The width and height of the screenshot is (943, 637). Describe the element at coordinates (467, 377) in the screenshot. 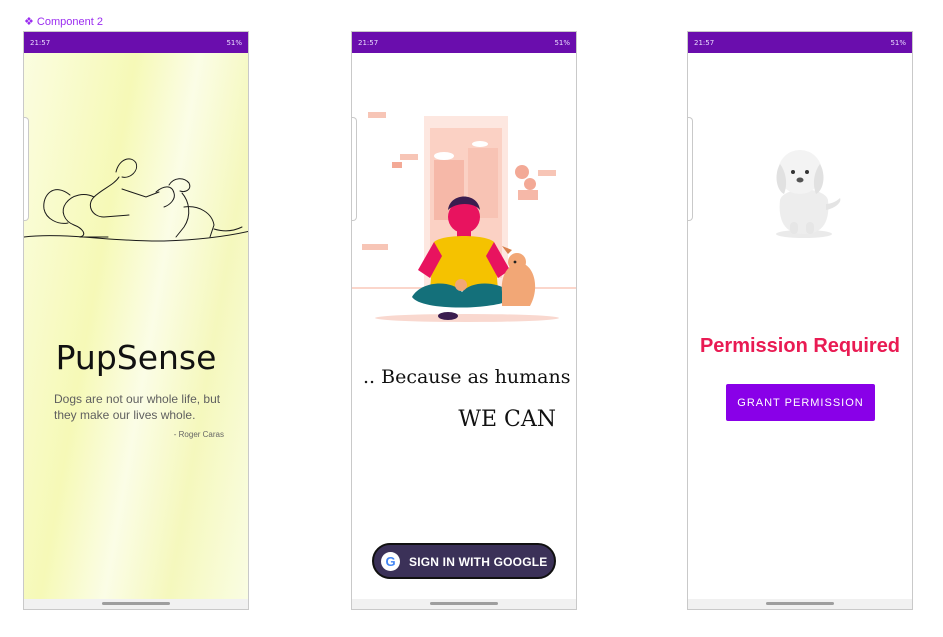

I see `tagline-line-1: .. Because as humans` at that location.